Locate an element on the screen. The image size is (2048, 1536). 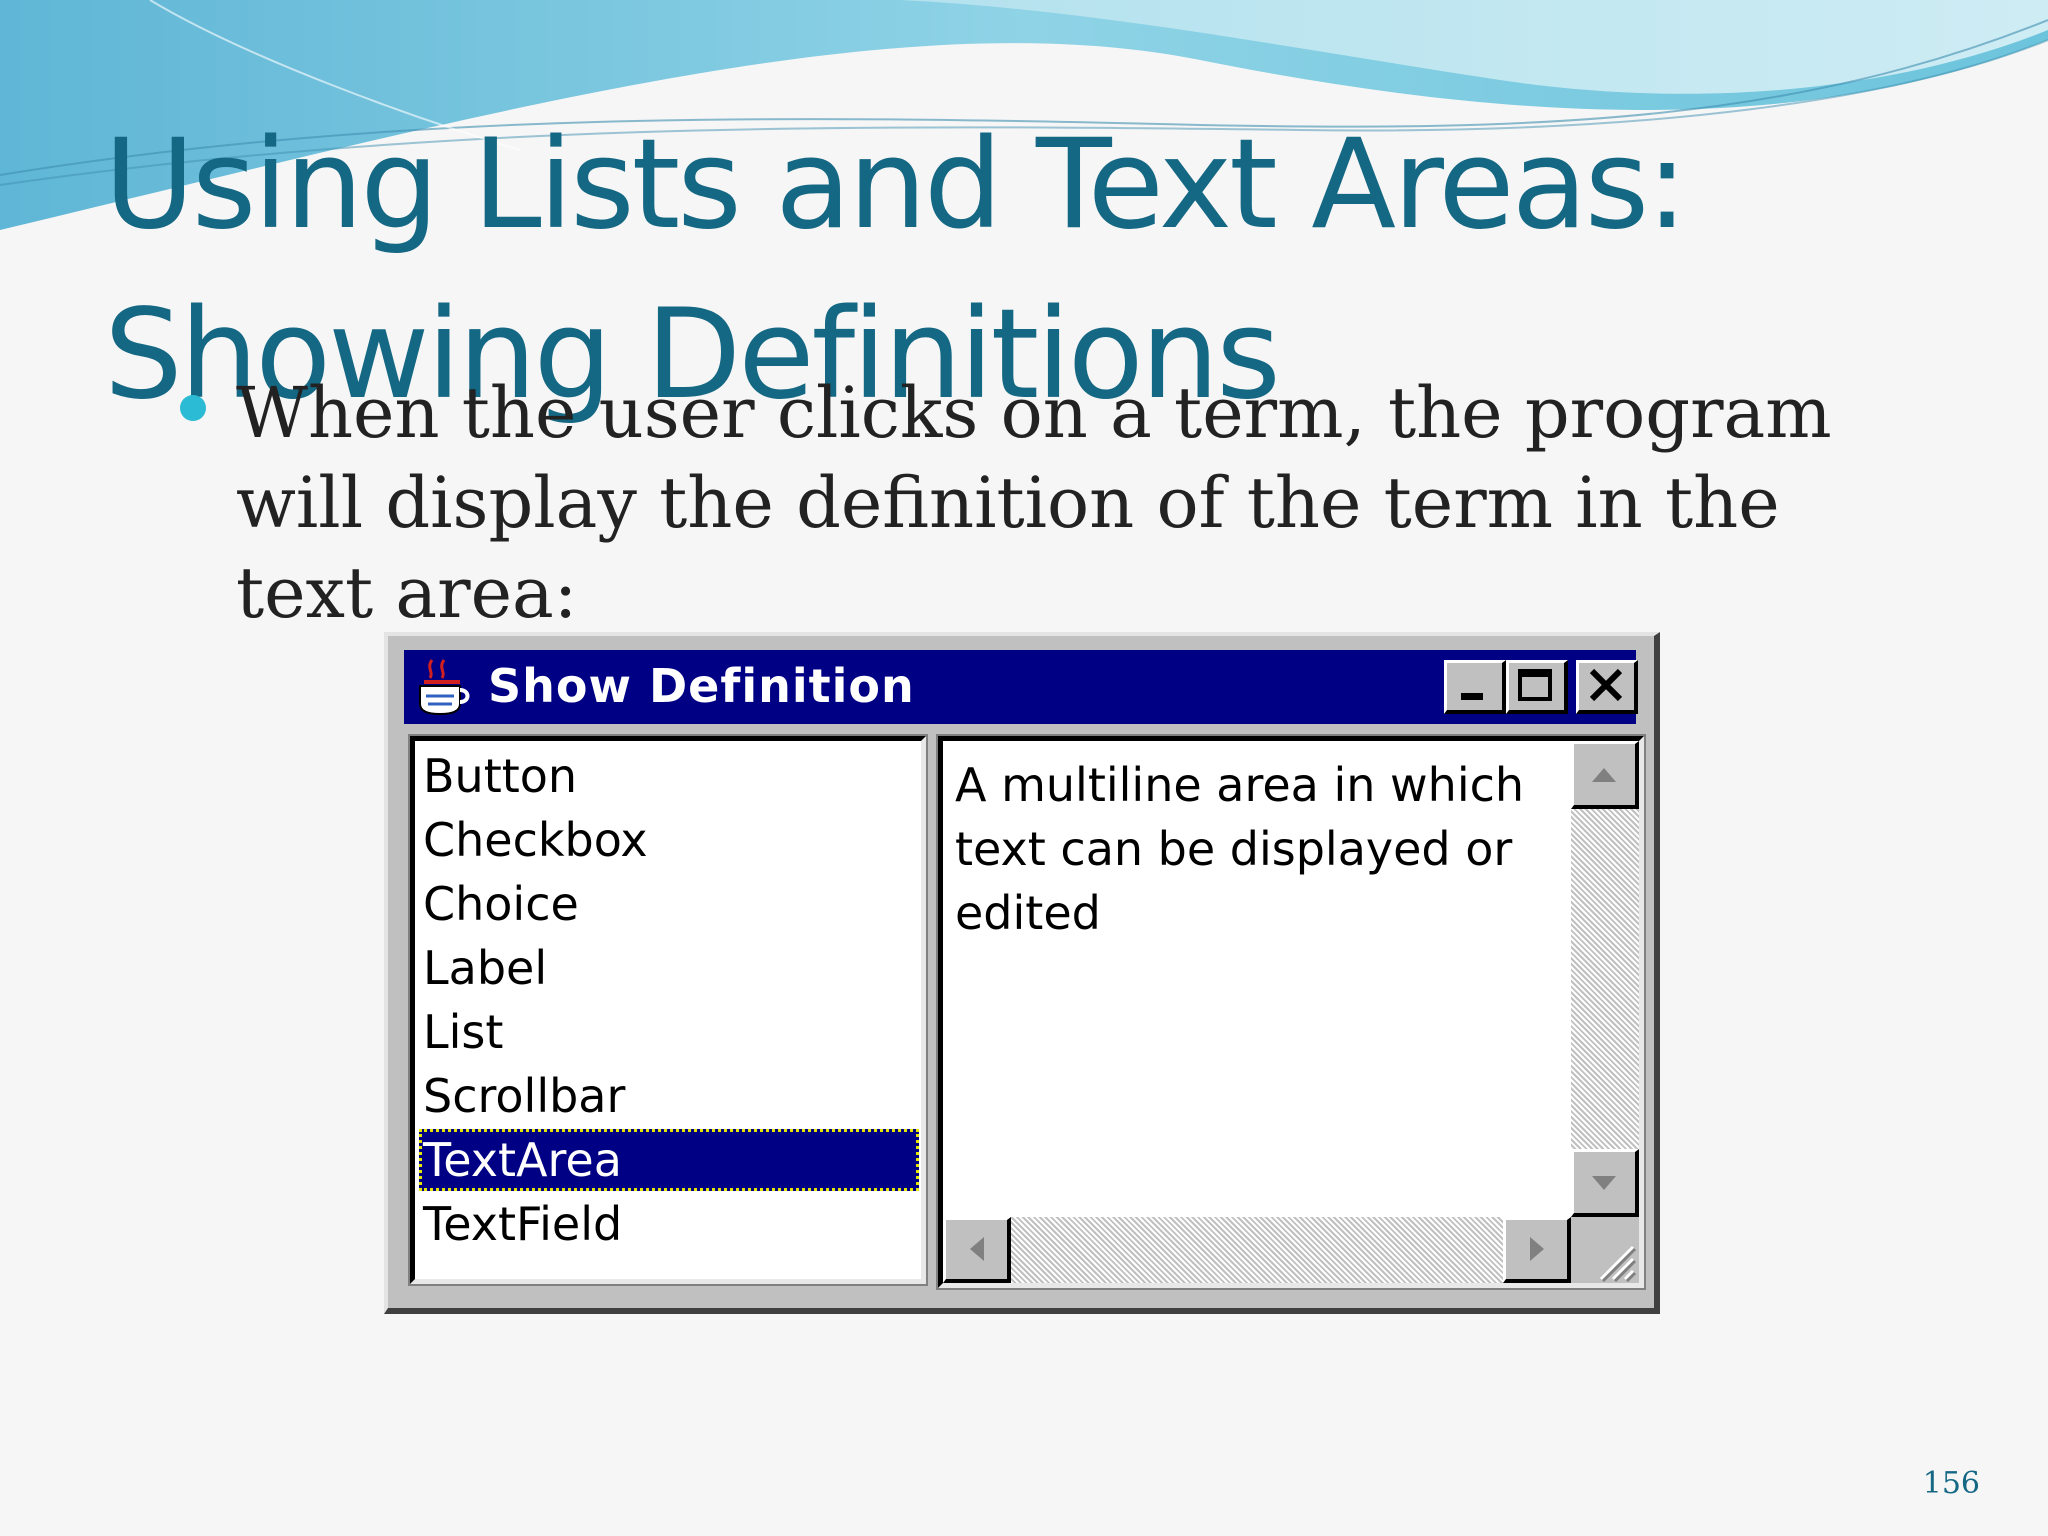
bullet-dot-icon is located at coordinates (193, 408).